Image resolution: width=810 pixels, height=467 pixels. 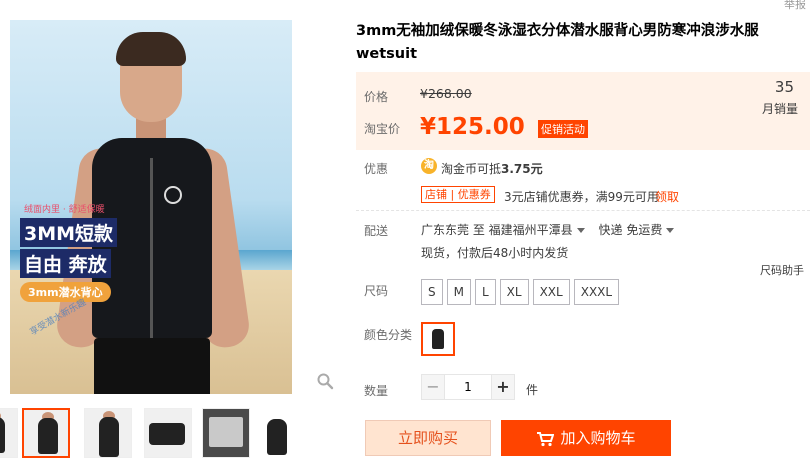 I want to click on ship-from: 广东东莞 至, so click(x=453, y=230).